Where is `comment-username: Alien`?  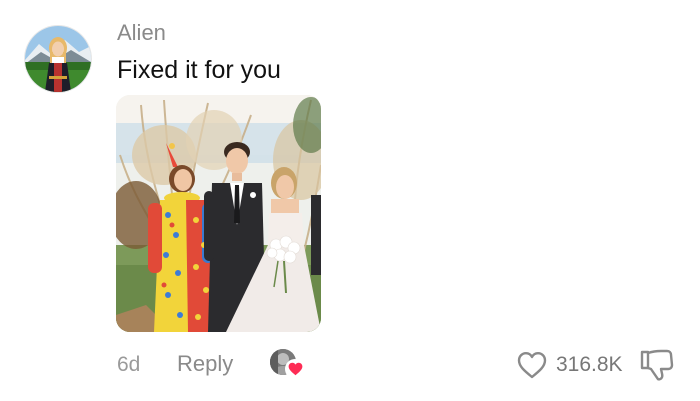
comment-username: Alien is located at coordinates (141, 33).